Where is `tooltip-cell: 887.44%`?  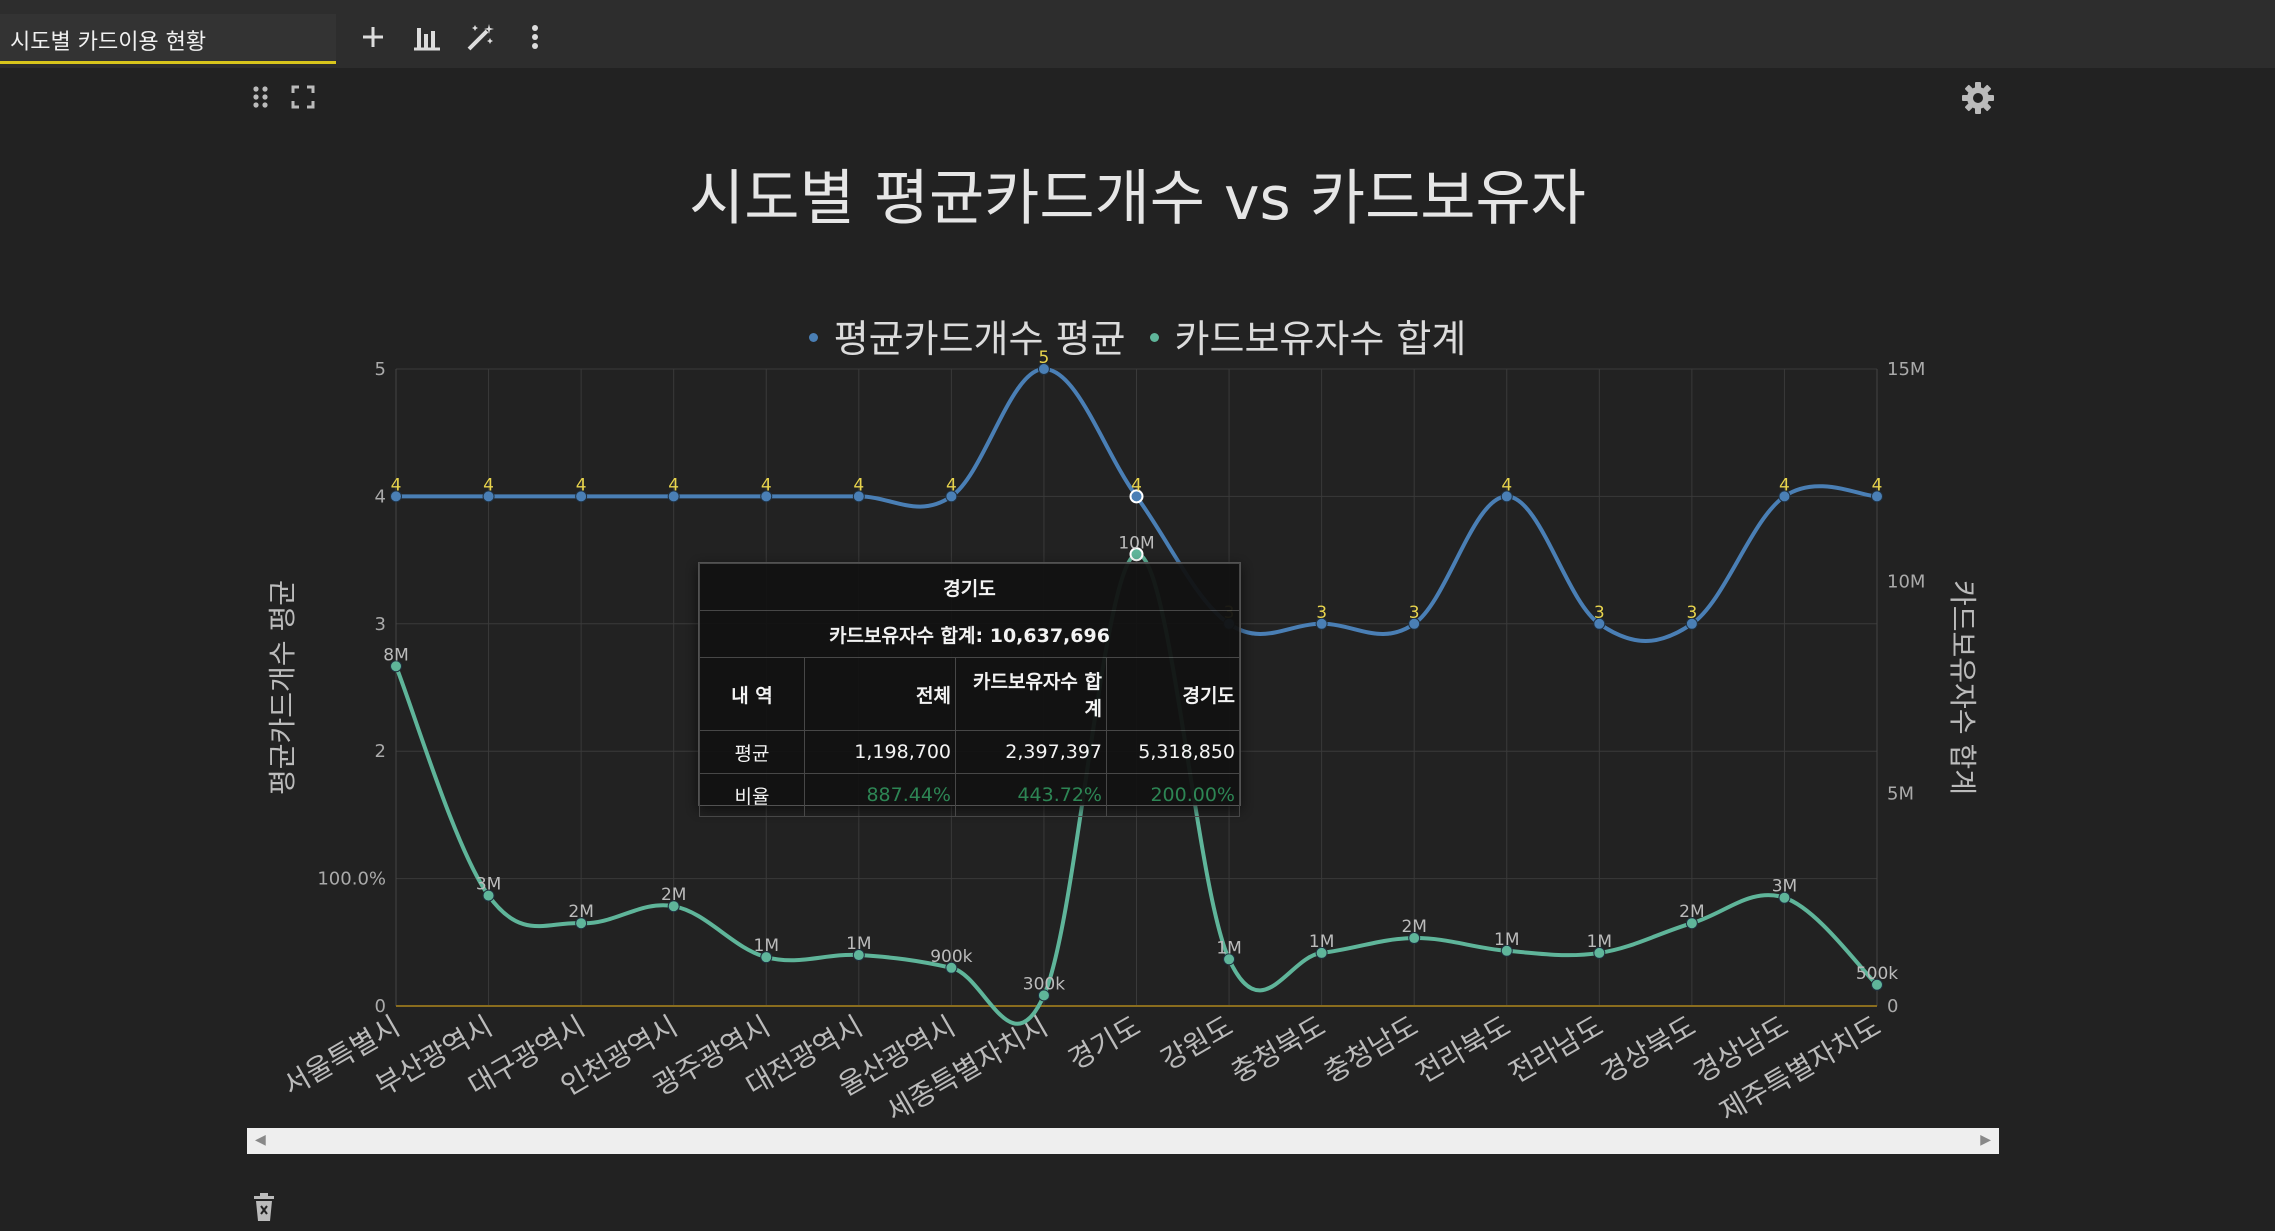
tooltip-cell: 887.44% is located at coordinates (880, 795).